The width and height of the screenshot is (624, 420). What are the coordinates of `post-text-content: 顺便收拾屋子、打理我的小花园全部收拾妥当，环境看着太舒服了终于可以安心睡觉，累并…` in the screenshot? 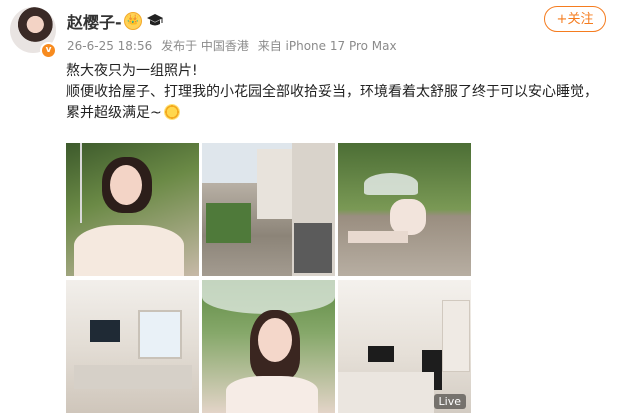 It's located at (332, 102).